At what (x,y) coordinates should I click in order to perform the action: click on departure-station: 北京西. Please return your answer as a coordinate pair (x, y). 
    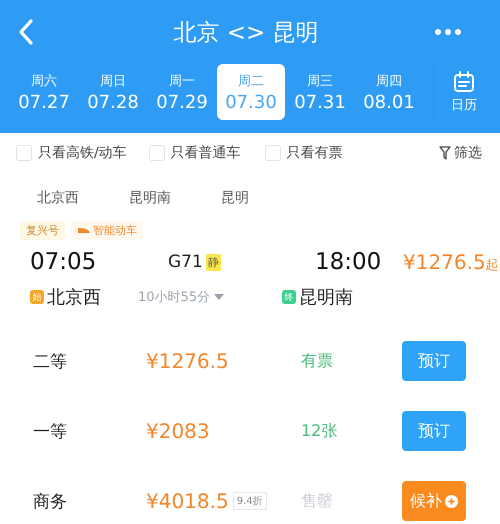
    Looking at the image, I should click on (74, 297).